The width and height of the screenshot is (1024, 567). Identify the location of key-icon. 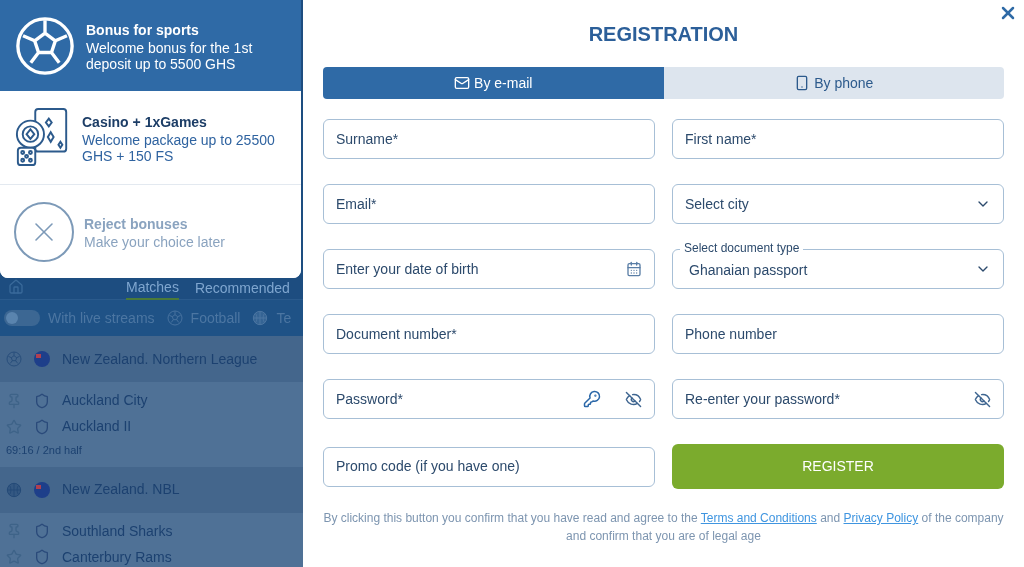
(592, 399).